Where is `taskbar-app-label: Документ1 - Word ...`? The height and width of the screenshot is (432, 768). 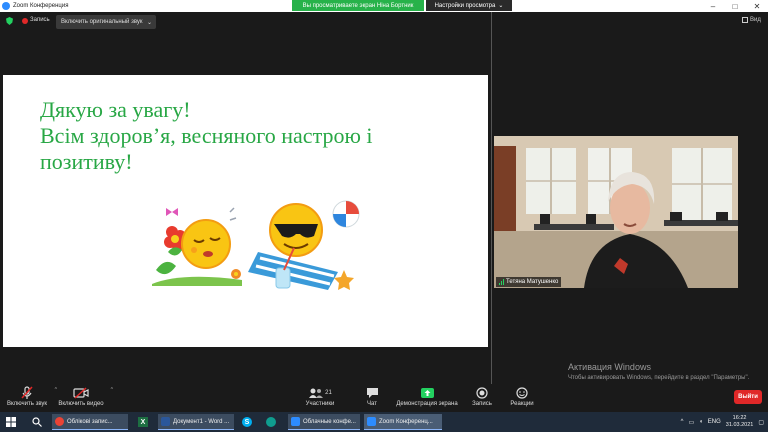 taskbar-app-label: Документ1 - Word ... is located at coordinates (201, 421).